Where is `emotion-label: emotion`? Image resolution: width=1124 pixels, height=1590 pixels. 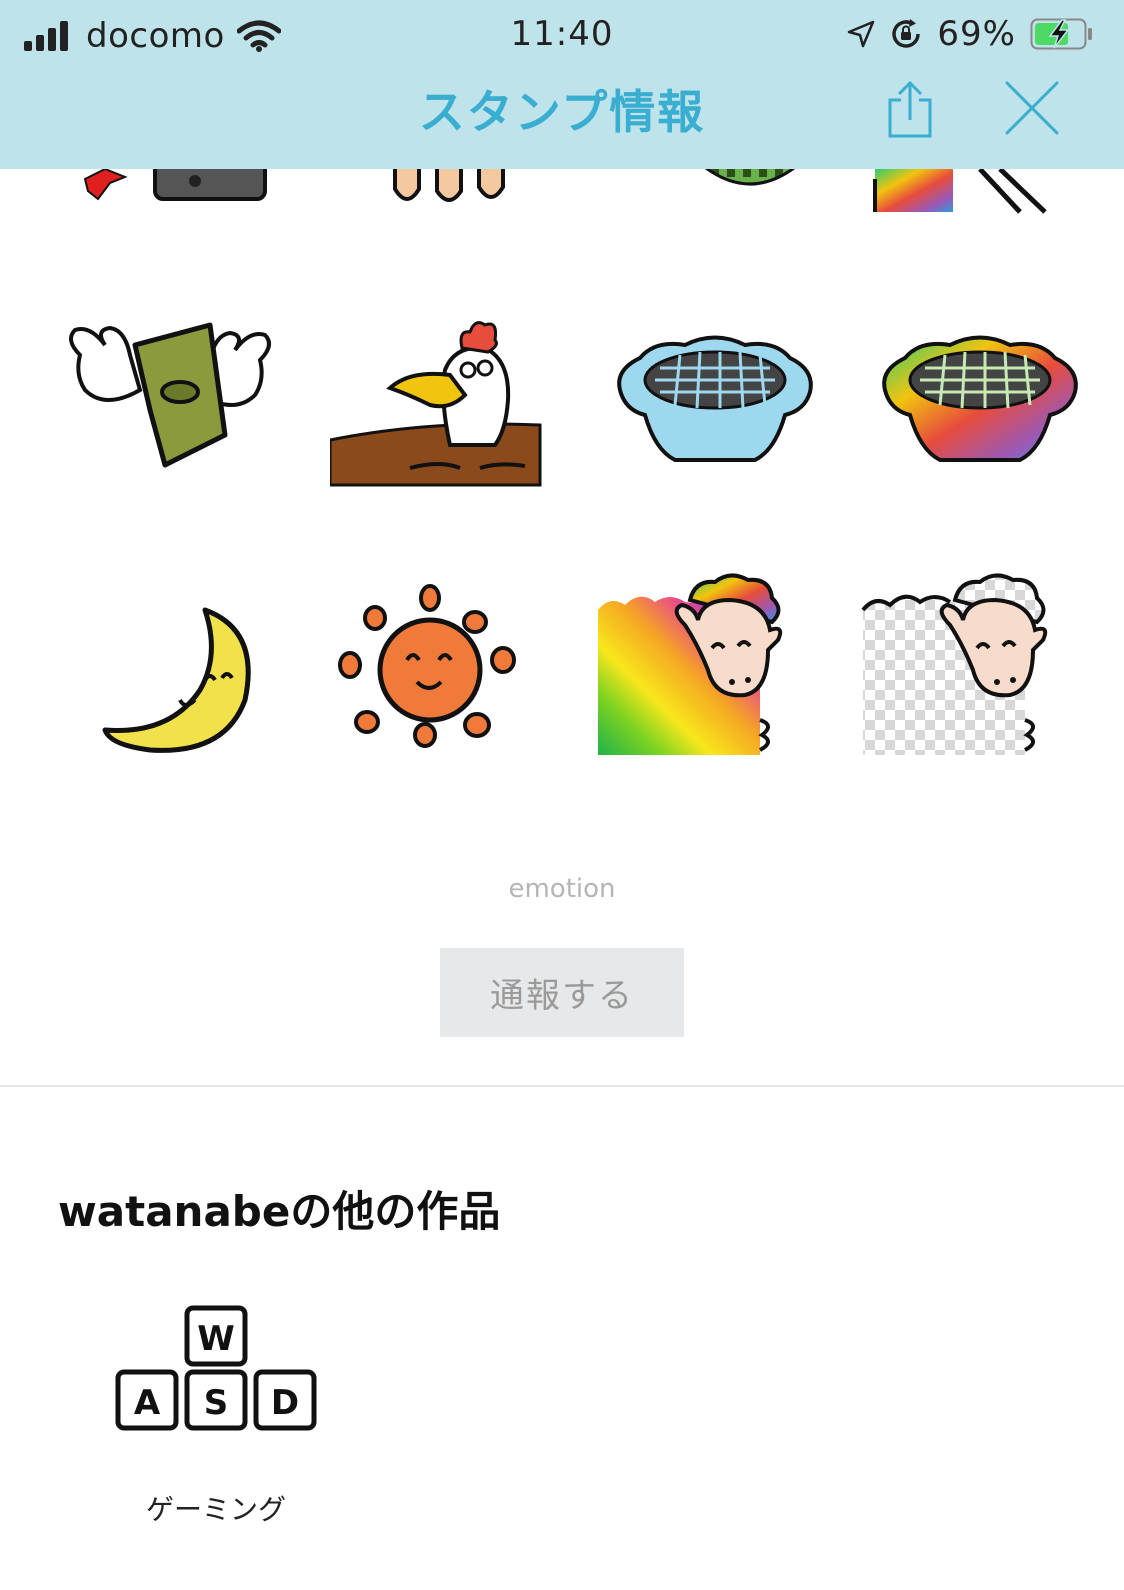
emotion-label: emotion is located at coordinates (562, 889).